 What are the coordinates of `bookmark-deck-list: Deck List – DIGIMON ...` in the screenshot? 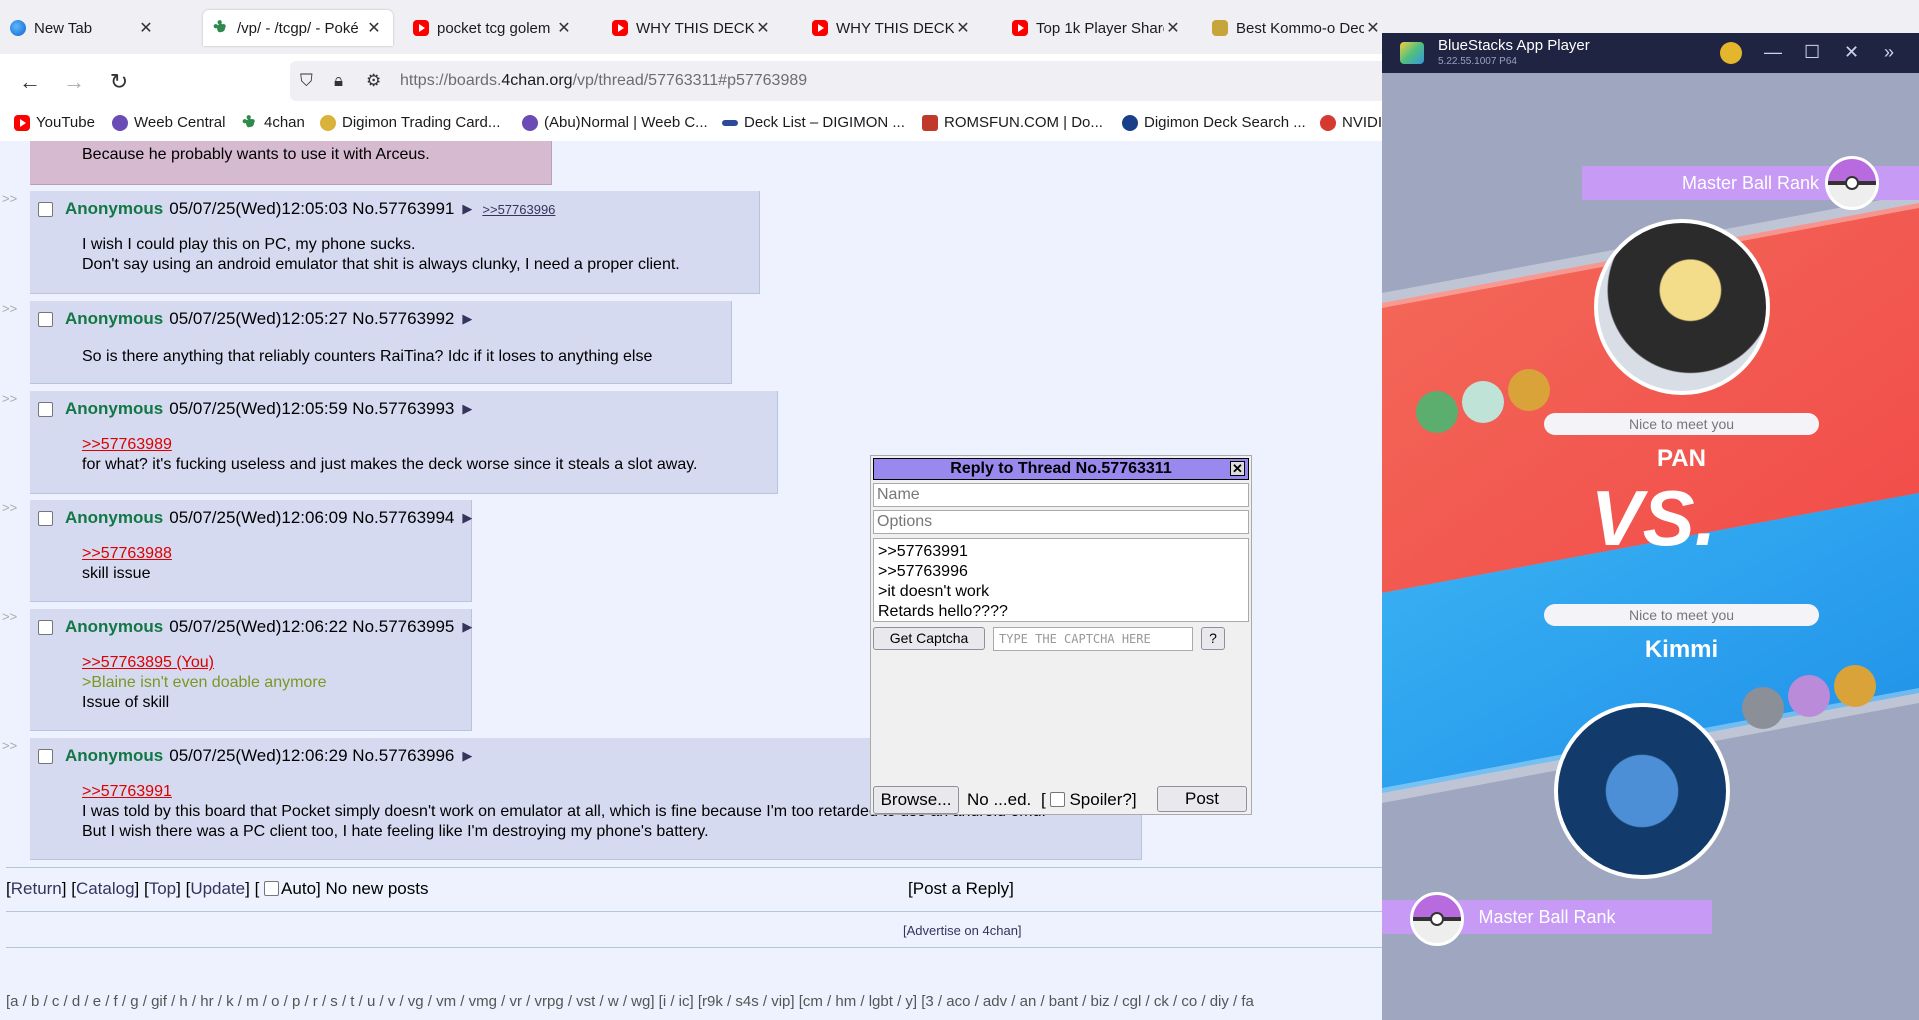 It's located at (813, 122).